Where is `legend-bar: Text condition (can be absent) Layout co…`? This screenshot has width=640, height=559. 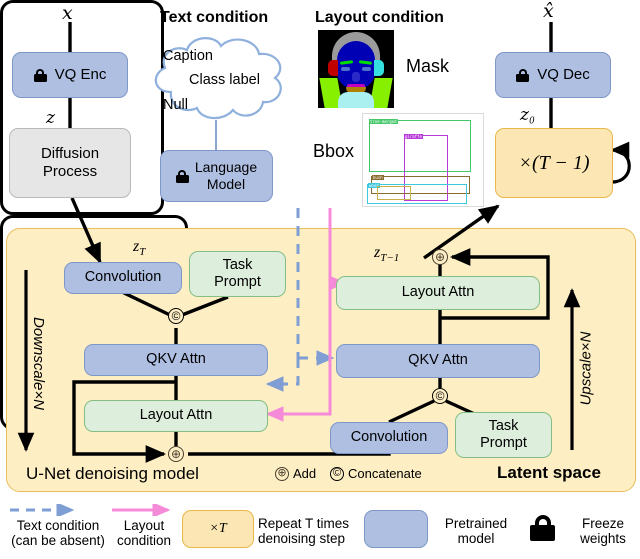
legend-bar: Text condition (can be absent) Layout co… is located at coordinates (320, 528).